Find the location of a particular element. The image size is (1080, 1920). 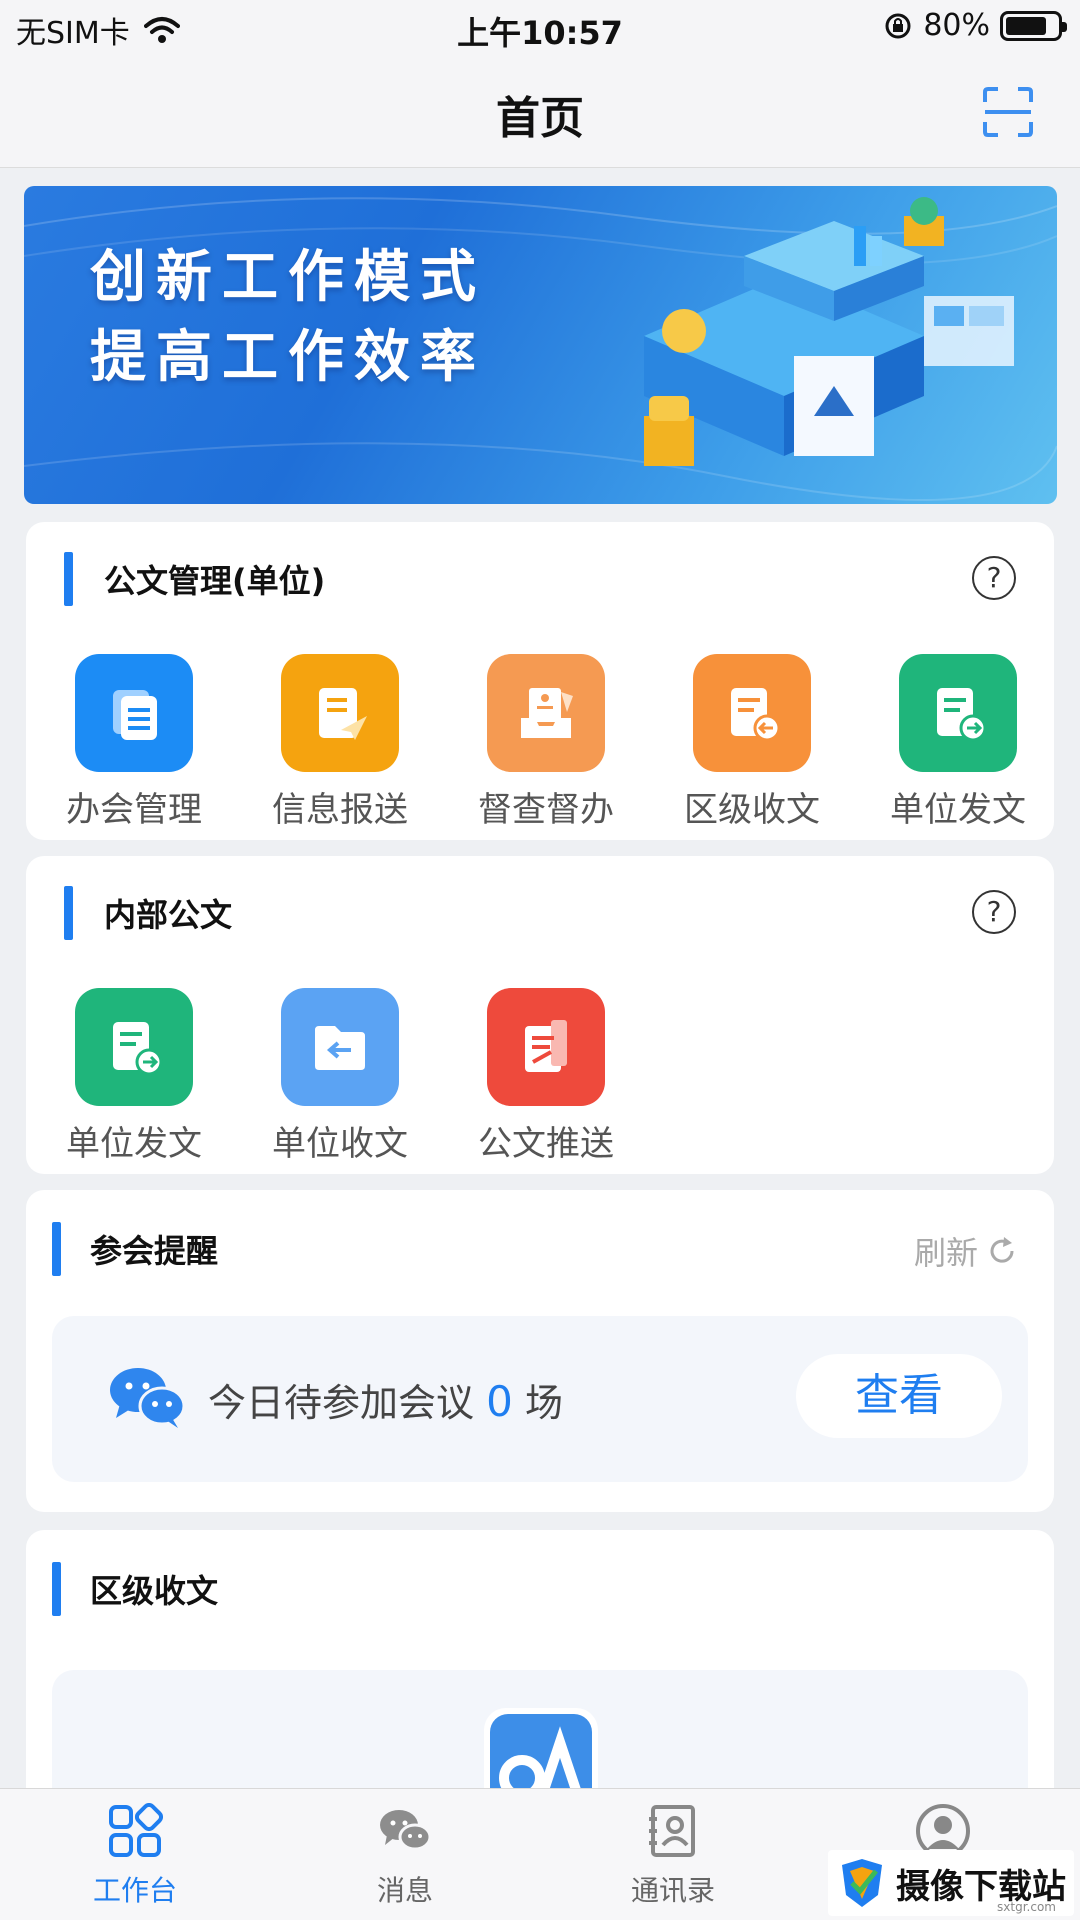

refresh-label: 刷新 is located at coordinates (945, 1253).